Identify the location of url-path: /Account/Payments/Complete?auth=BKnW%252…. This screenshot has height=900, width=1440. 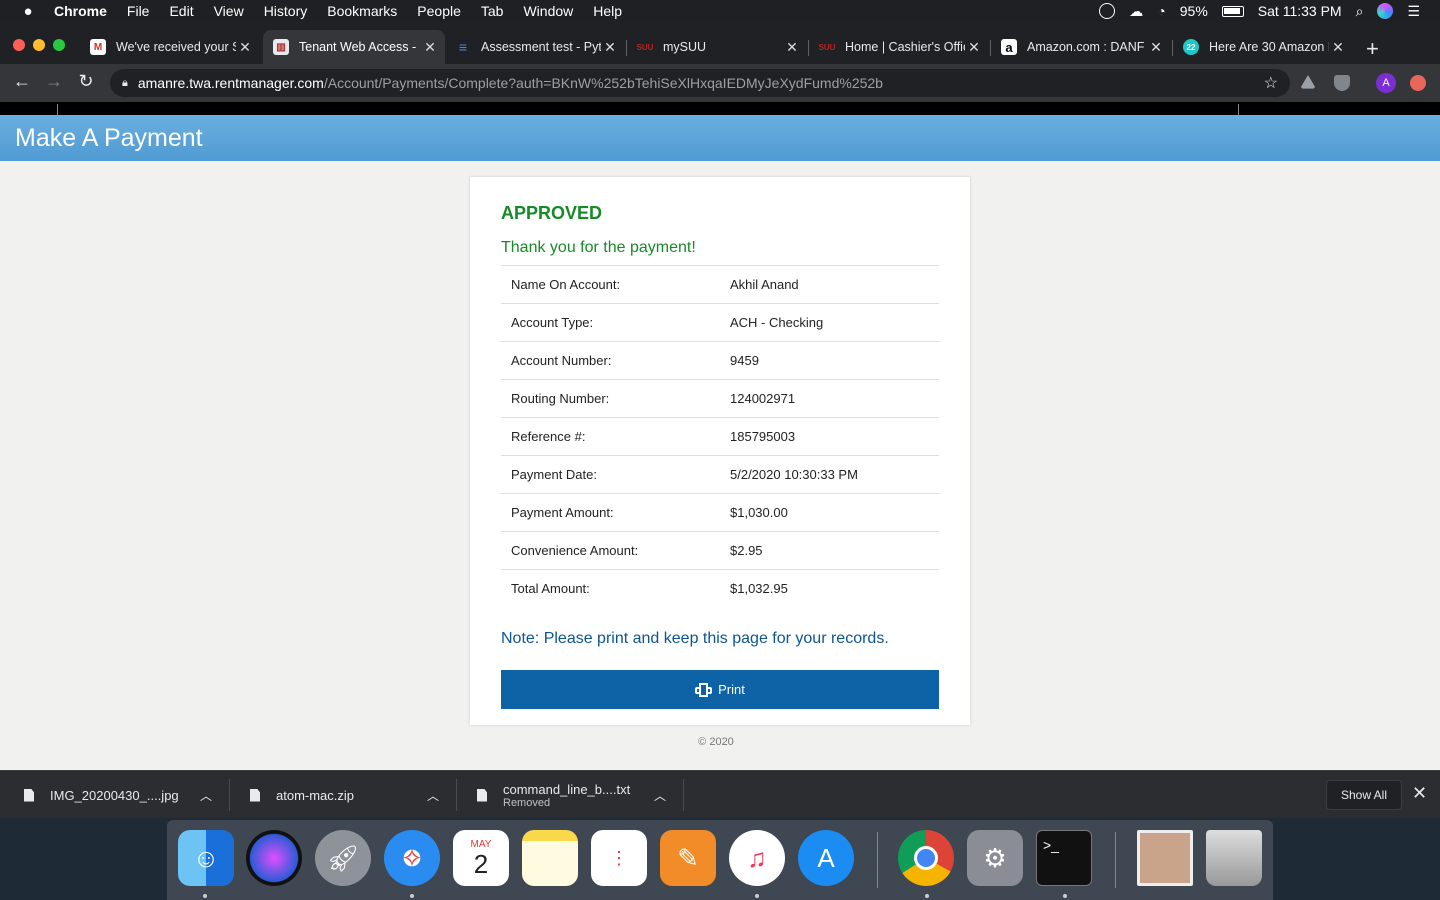
(603, 83).